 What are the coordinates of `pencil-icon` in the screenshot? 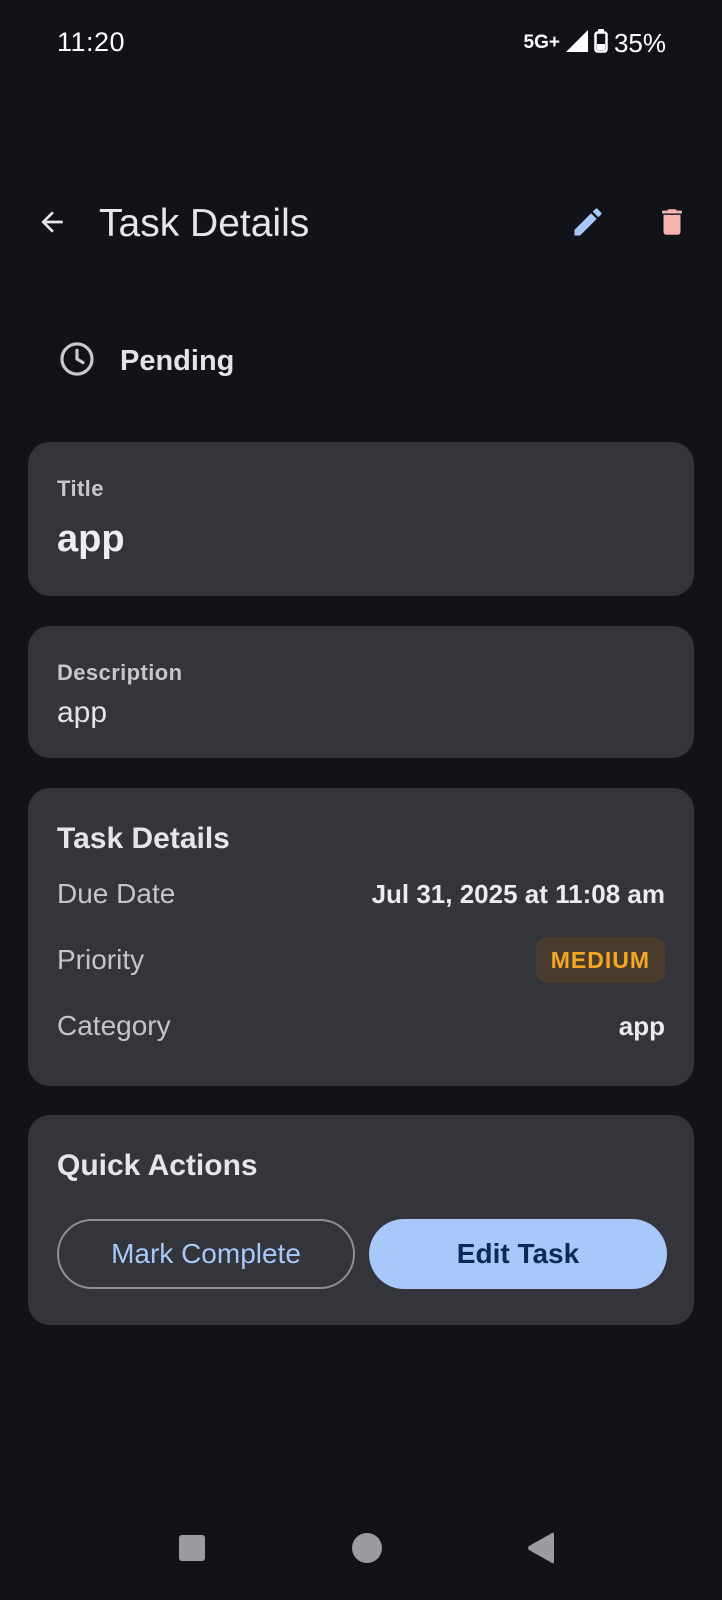 It's located at (588, 224).